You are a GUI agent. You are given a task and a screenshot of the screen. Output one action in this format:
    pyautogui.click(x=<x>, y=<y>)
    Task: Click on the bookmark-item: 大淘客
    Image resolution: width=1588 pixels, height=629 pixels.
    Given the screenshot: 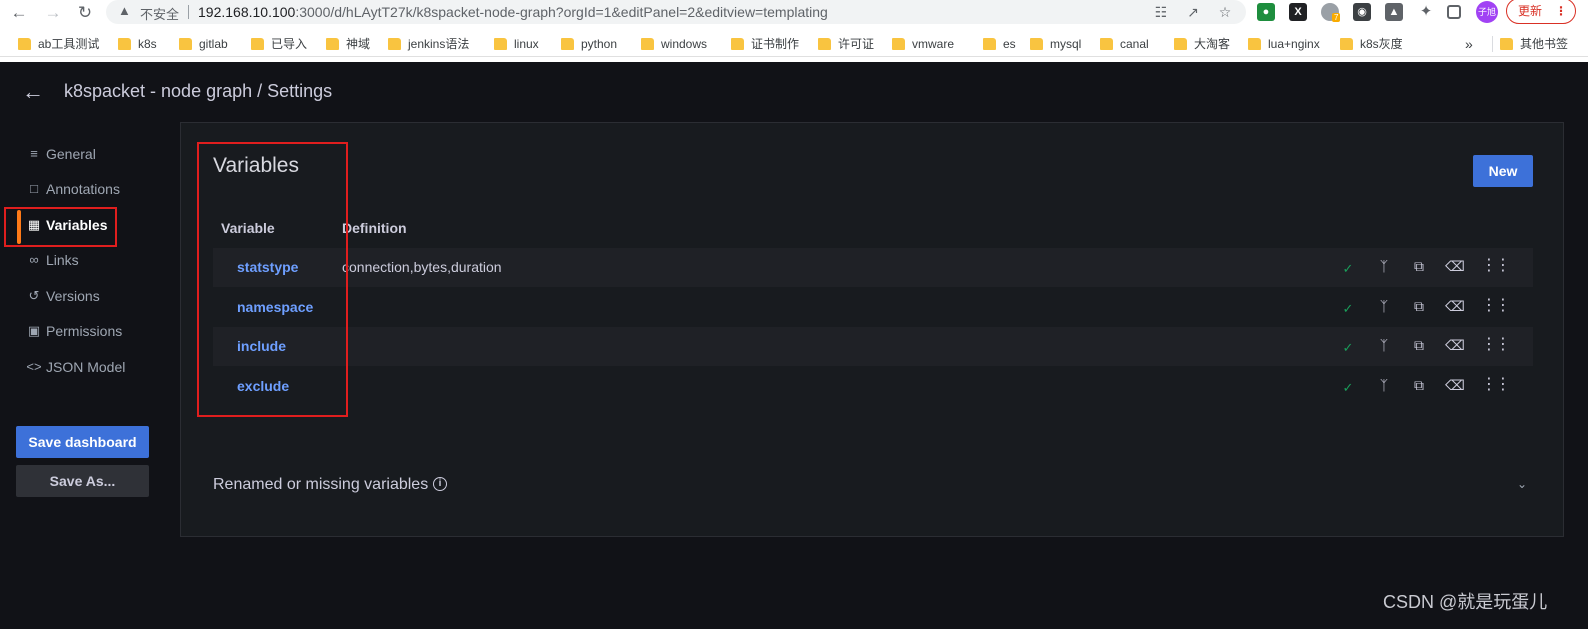 What is the action you would take?
    pyautogui.click(x=1202, y=44)
    